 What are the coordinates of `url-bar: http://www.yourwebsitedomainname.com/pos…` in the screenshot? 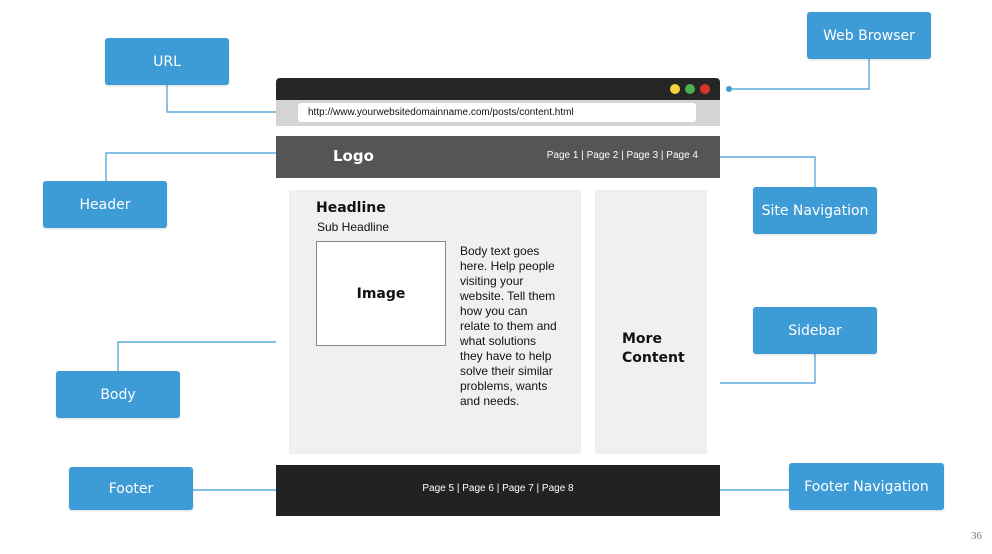 It's located at (498, 113).